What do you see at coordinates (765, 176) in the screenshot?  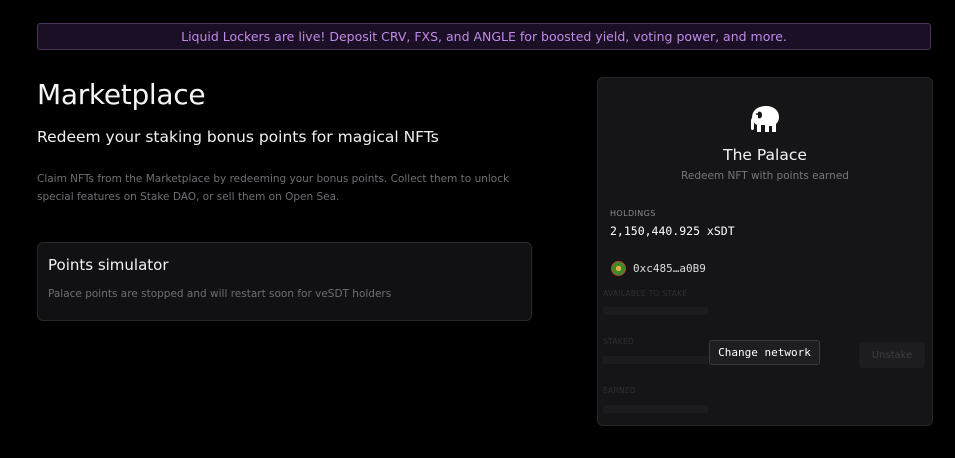 I see `palace-subtitle: Redeem NFT with points earned` at bounding box center [765, 176].